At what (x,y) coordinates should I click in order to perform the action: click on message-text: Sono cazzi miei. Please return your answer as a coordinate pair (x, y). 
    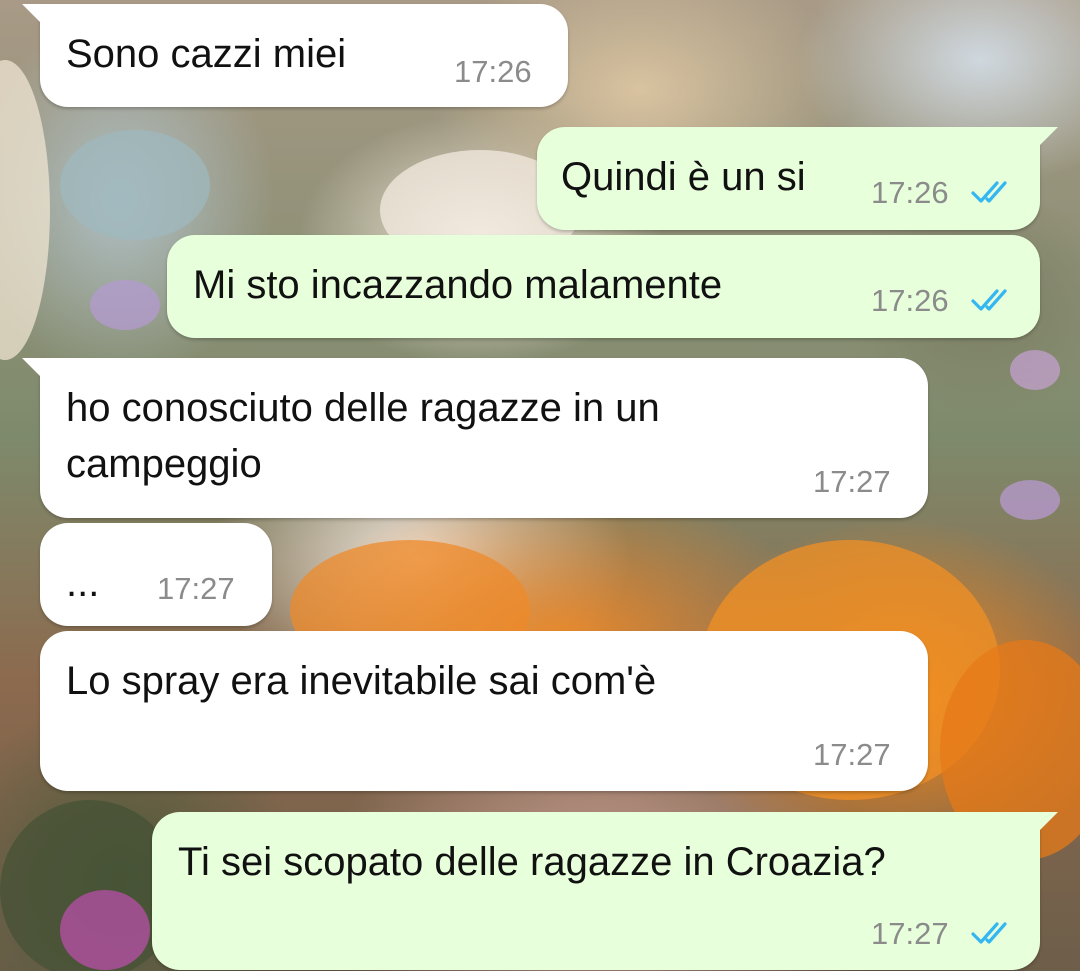
    Looking at the image, I should click on (206, 54).